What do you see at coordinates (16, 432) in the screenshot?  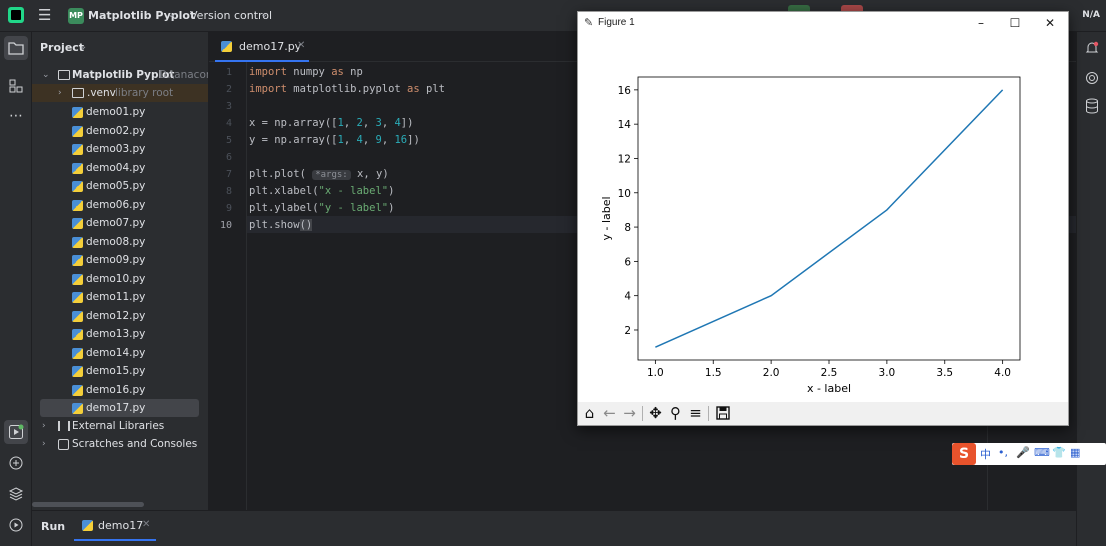 I see `run-tool-icon` at bounding box center [16, 432].